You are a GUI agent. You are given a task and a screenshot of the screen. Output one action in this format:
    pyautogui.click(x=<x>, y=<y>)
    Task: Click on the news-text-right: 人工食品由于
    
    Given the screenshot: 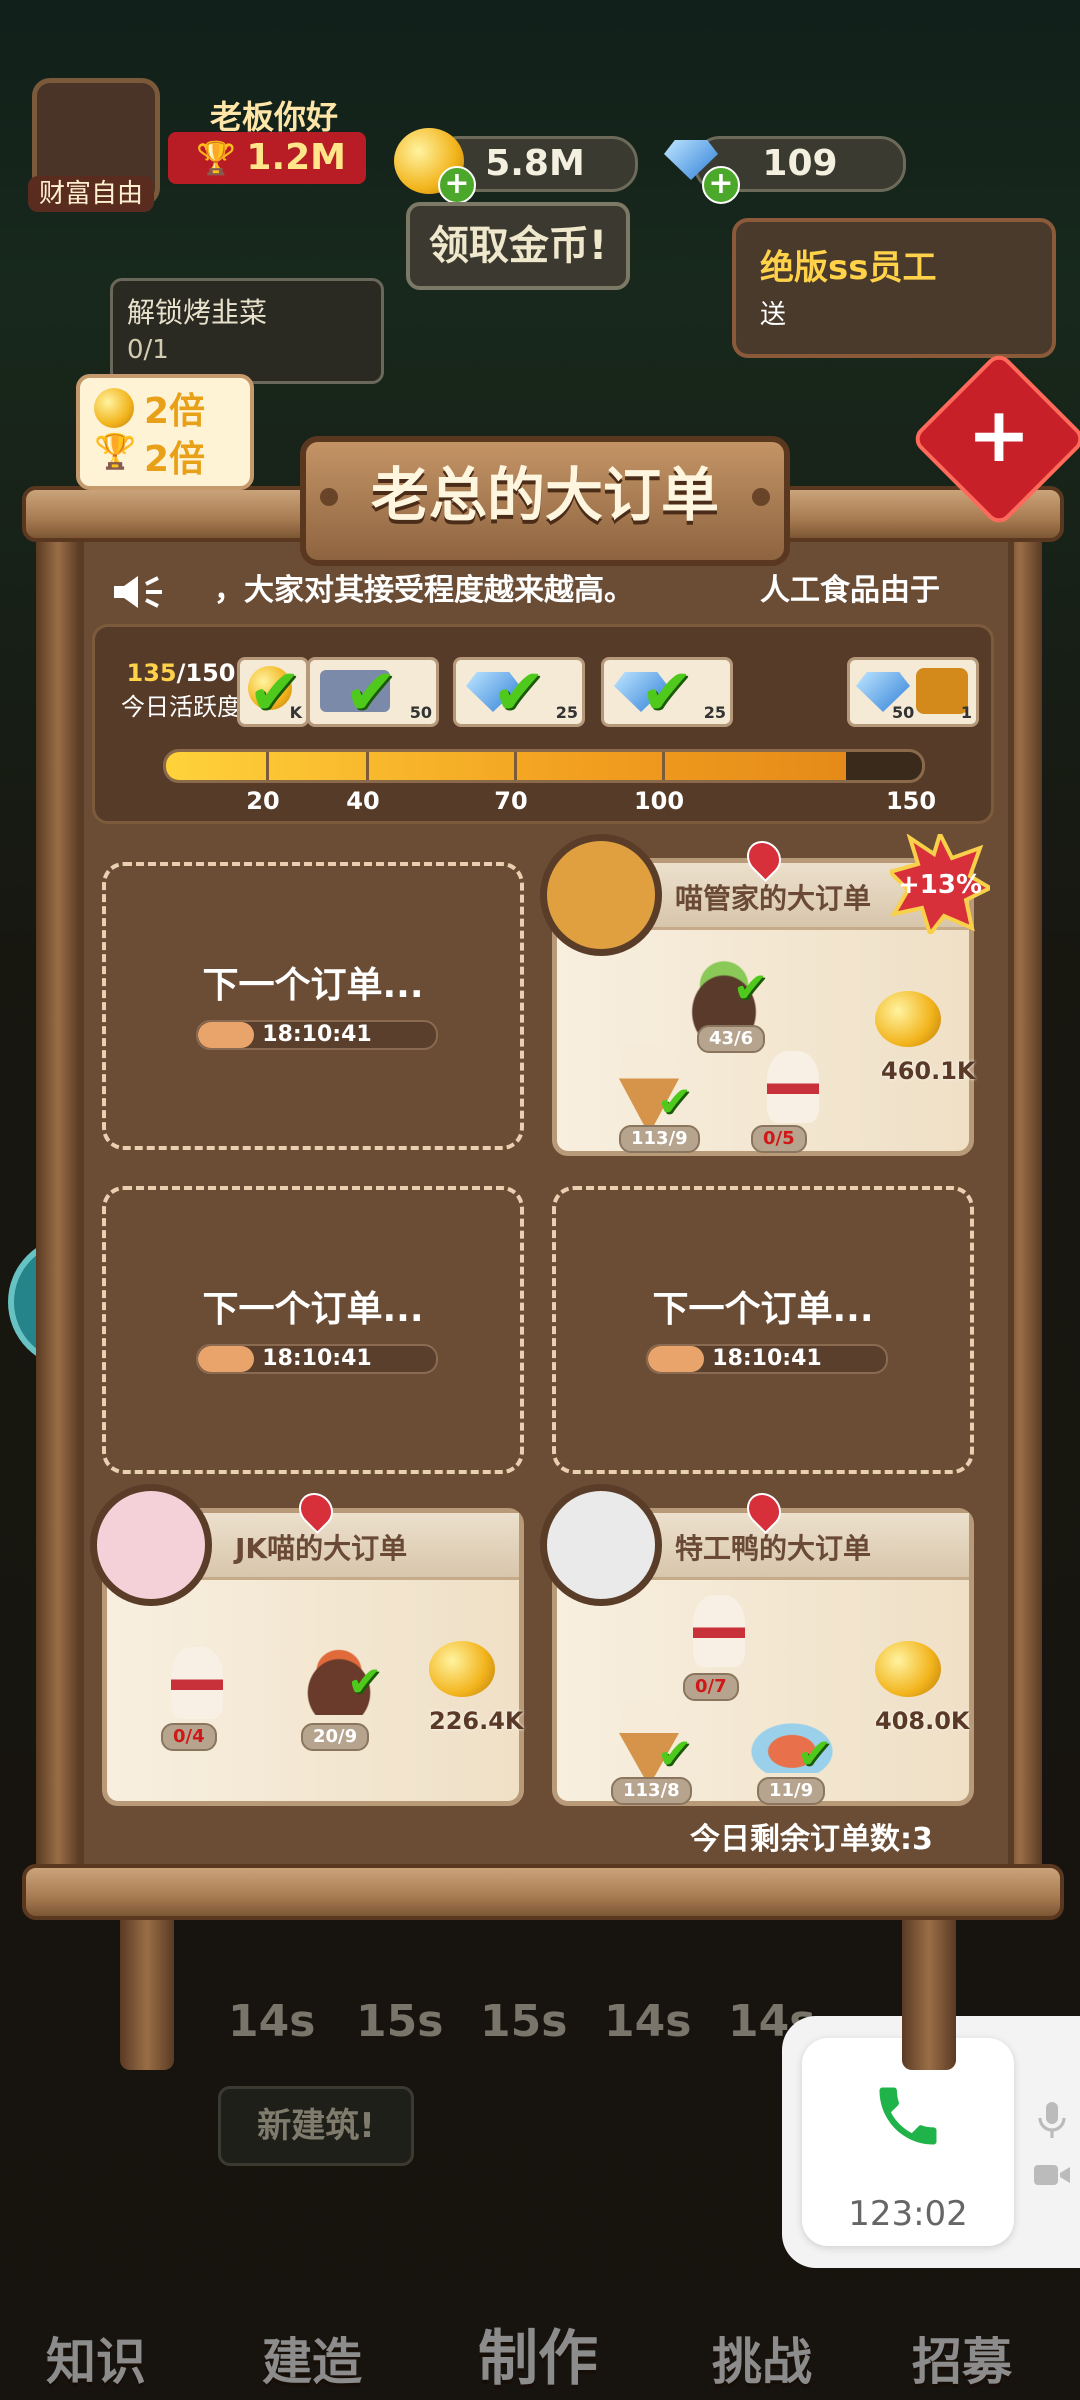 What is the action you would take?
    pyautogui.click(x=850, y=590)
    